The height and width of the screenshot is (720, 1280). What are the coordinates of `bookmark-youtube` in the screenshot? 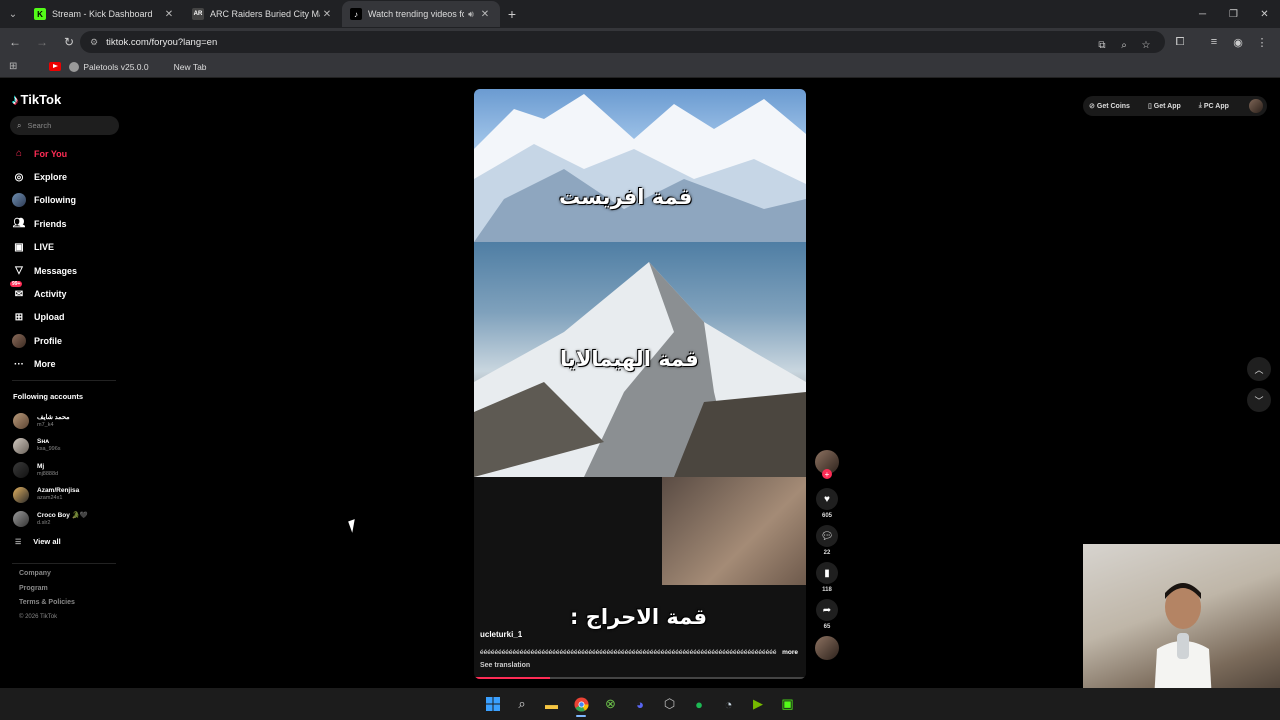 It's located at (46, 66).